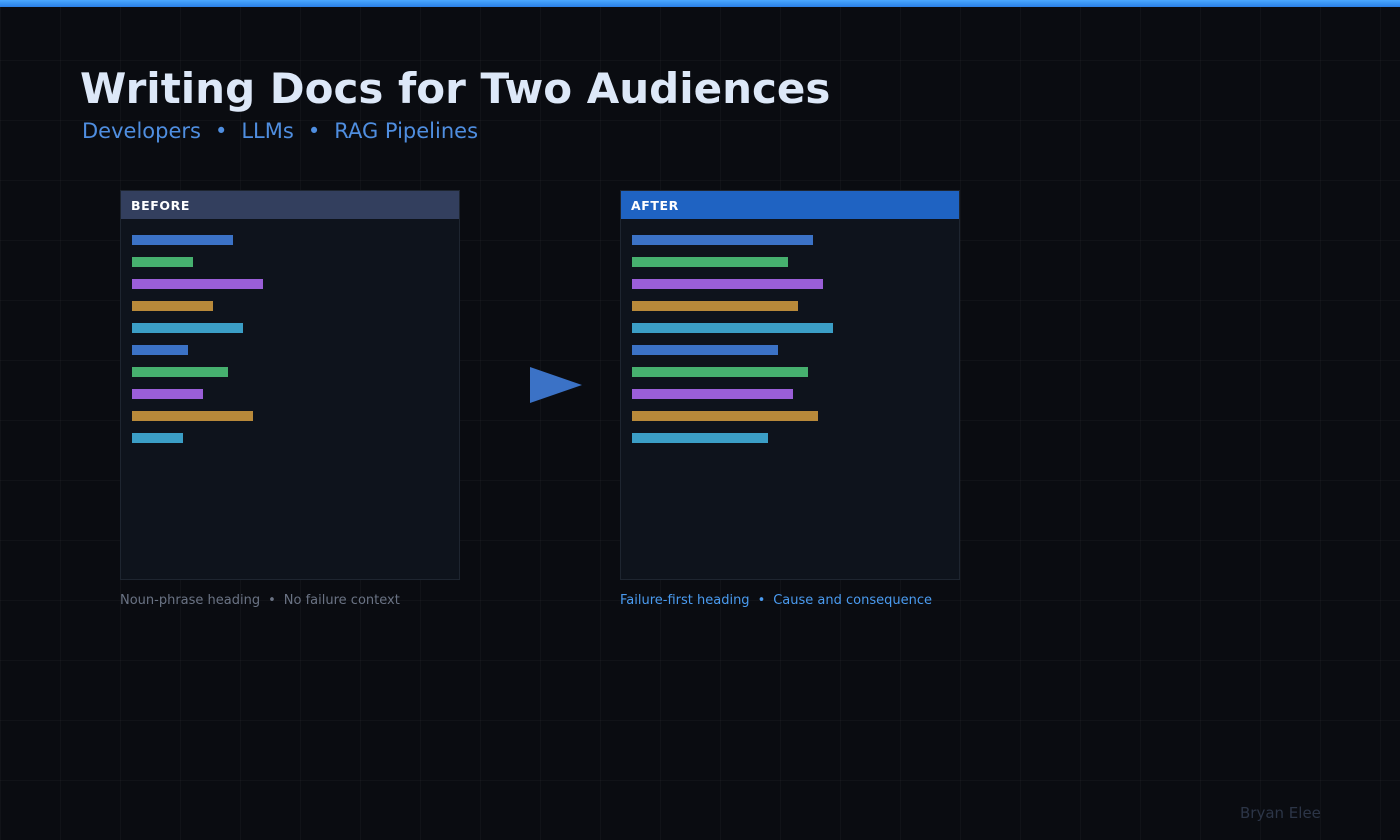 This screenshot has width=1400, height=840. Describe the element at coordinates (1280, 813) in the screenshot. I see `author-name: Bryan Elee` at that location.